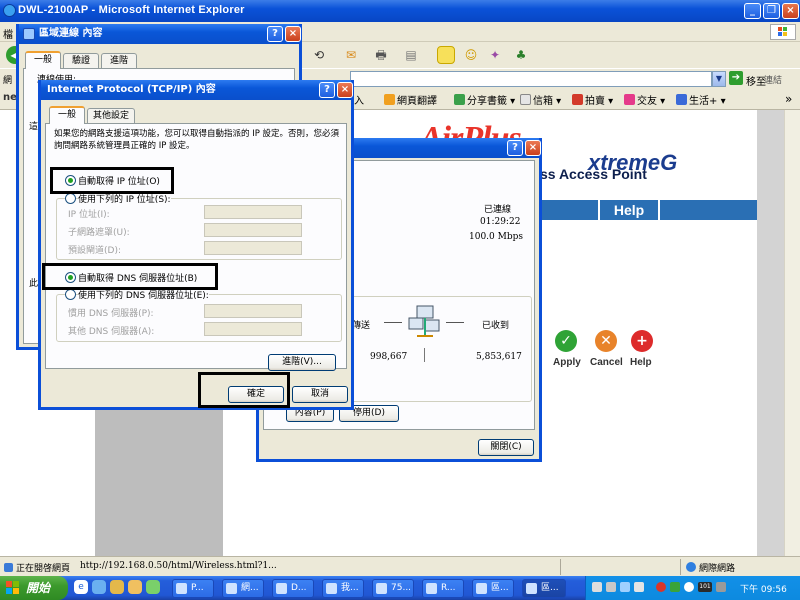 The height and width of the screenshot is (600, 800). Describe the element at coordinates (393, 322) in the screenshot. I see `sent-line` at that location.